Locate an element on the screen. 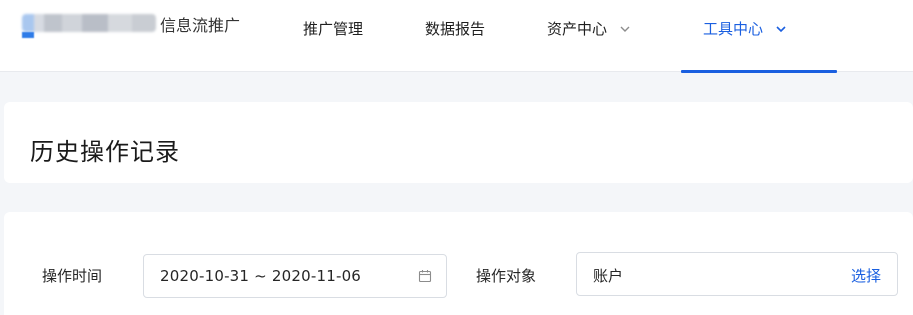 The image size is (913, 315). nav-item-label: 工具中心 is located at coordinates (733, 29).